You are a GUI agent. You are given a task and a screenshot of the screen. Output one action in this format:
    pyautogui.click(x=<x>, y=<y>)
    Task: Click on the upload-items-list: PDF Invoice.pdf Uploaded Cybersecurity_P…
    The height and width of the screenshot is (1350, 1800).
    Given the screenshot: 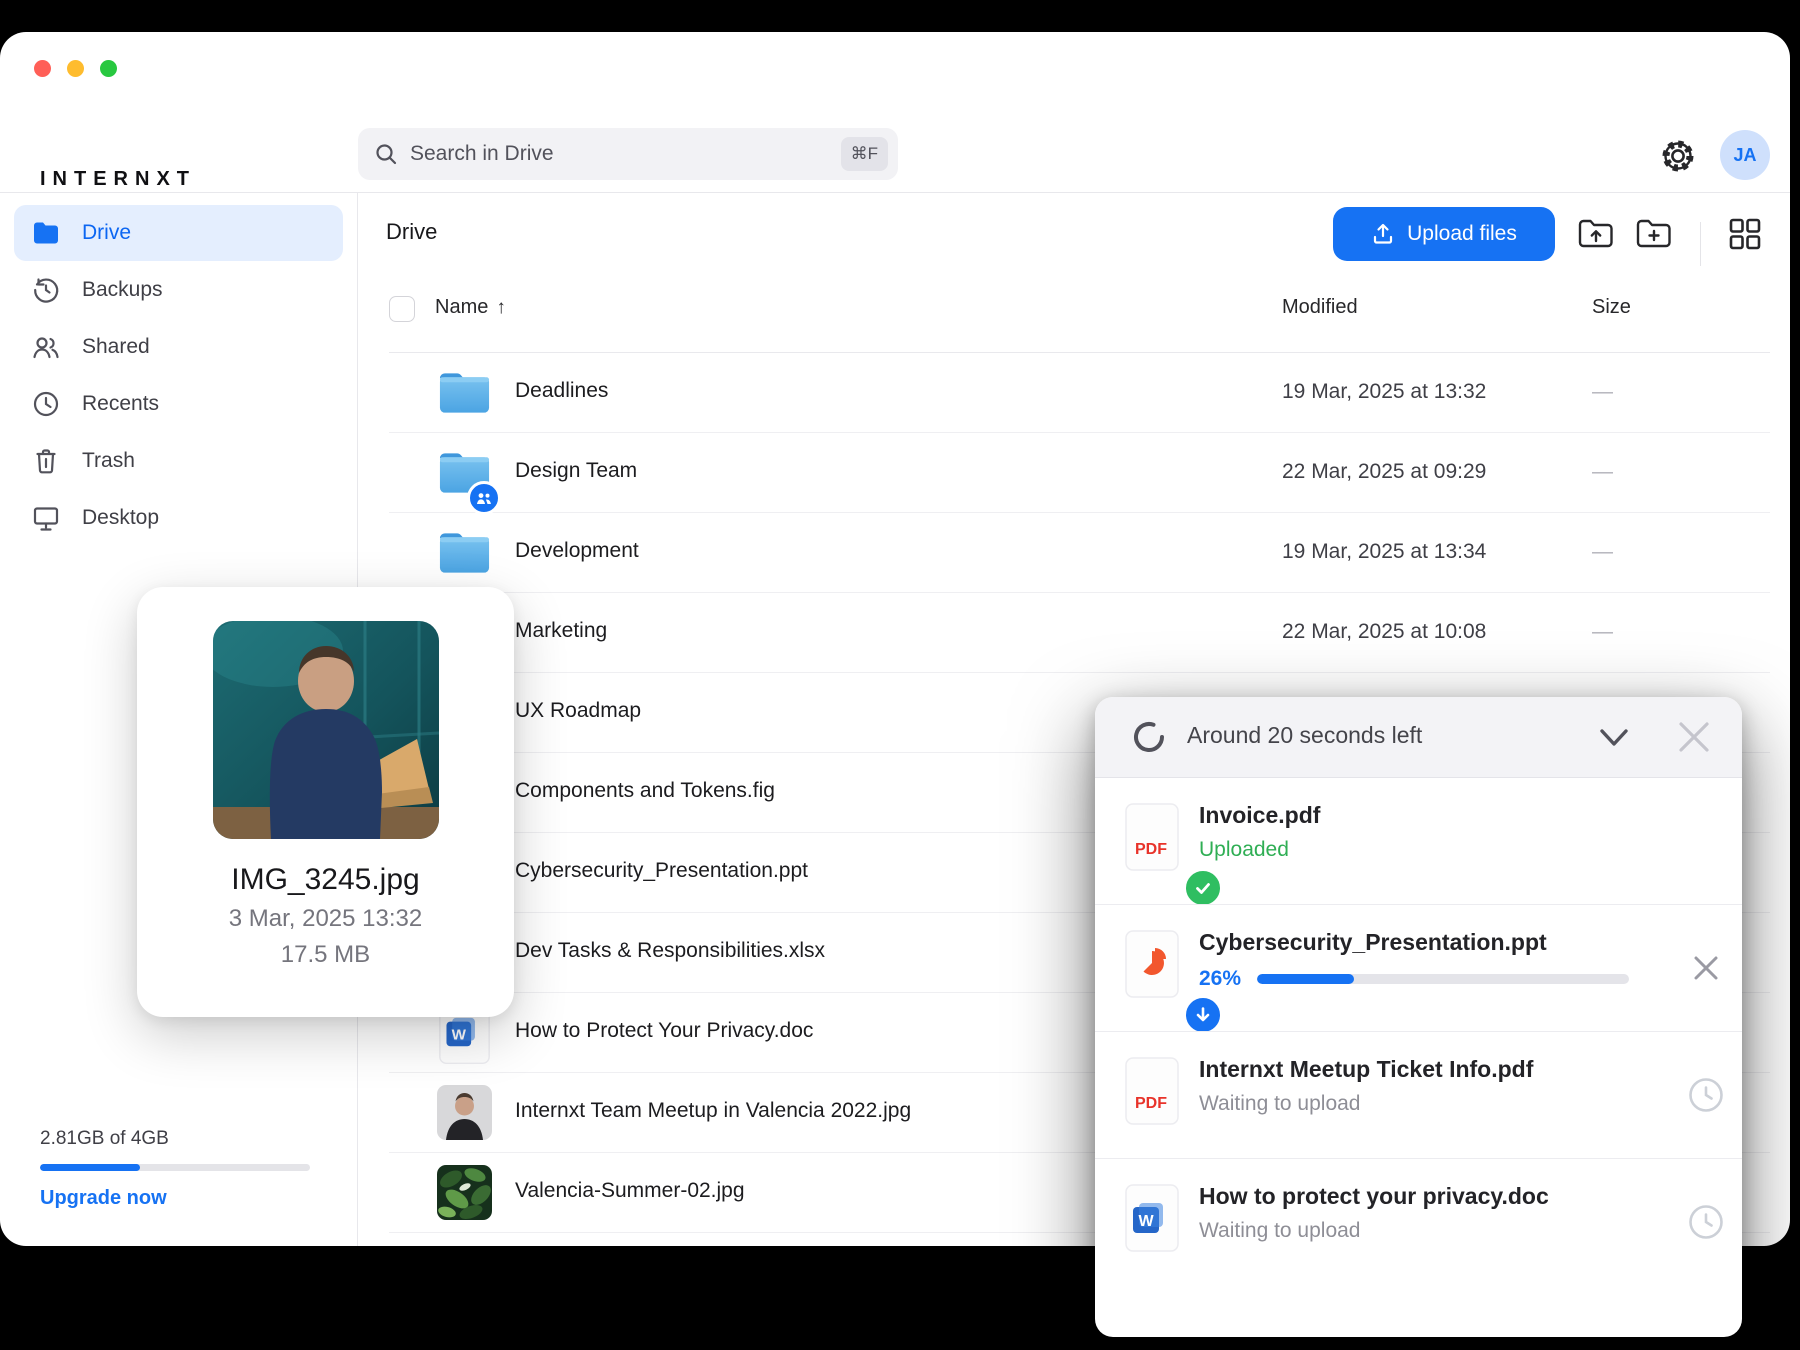 What is the action you would take?
    pyautogui.click(x=1418, y=1031)
    